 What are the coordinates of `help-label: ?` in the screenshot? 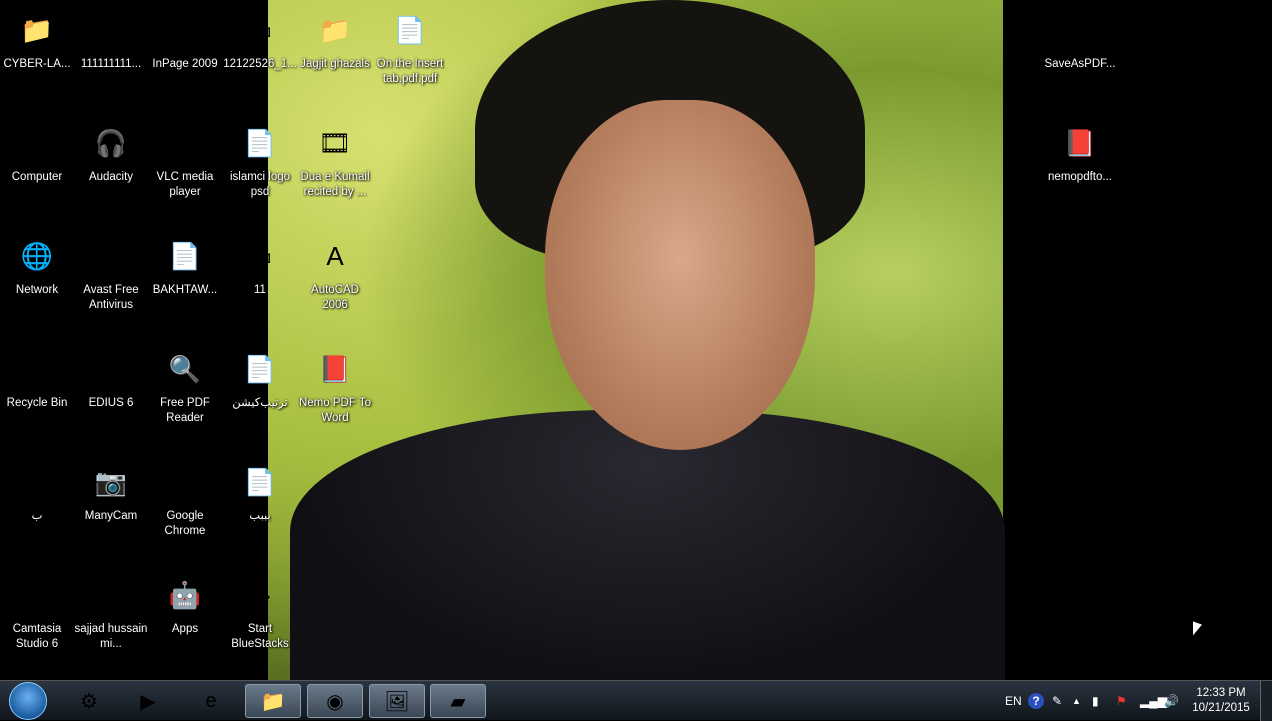 It's located at (1036, 701).